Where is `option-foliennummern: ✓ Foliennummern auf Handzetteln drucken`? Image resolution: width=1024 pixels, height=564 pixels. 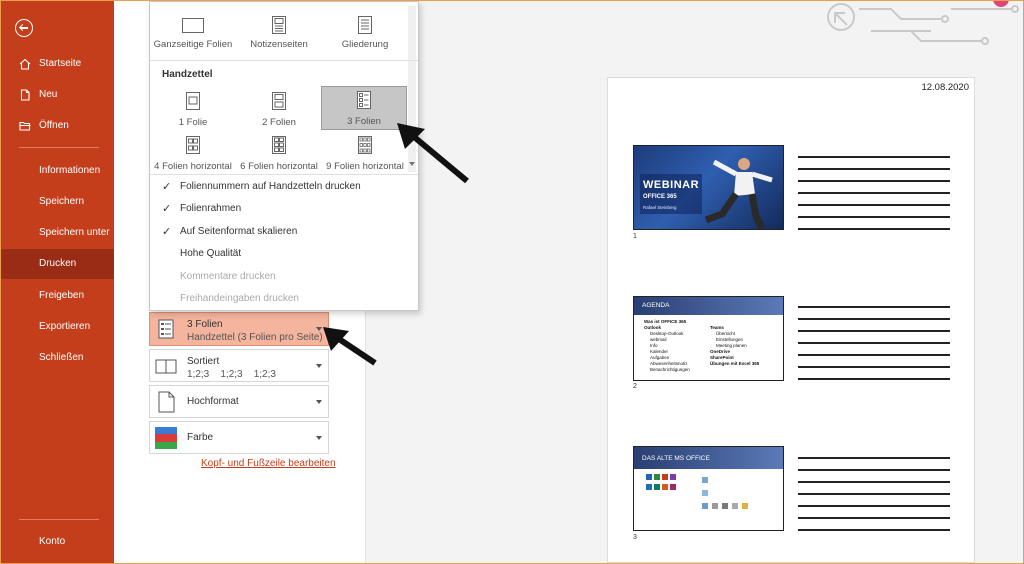
option-foliennummern: ✓ Foliennummern auf Handzetteln drucken is located at coordinates (284, 187).